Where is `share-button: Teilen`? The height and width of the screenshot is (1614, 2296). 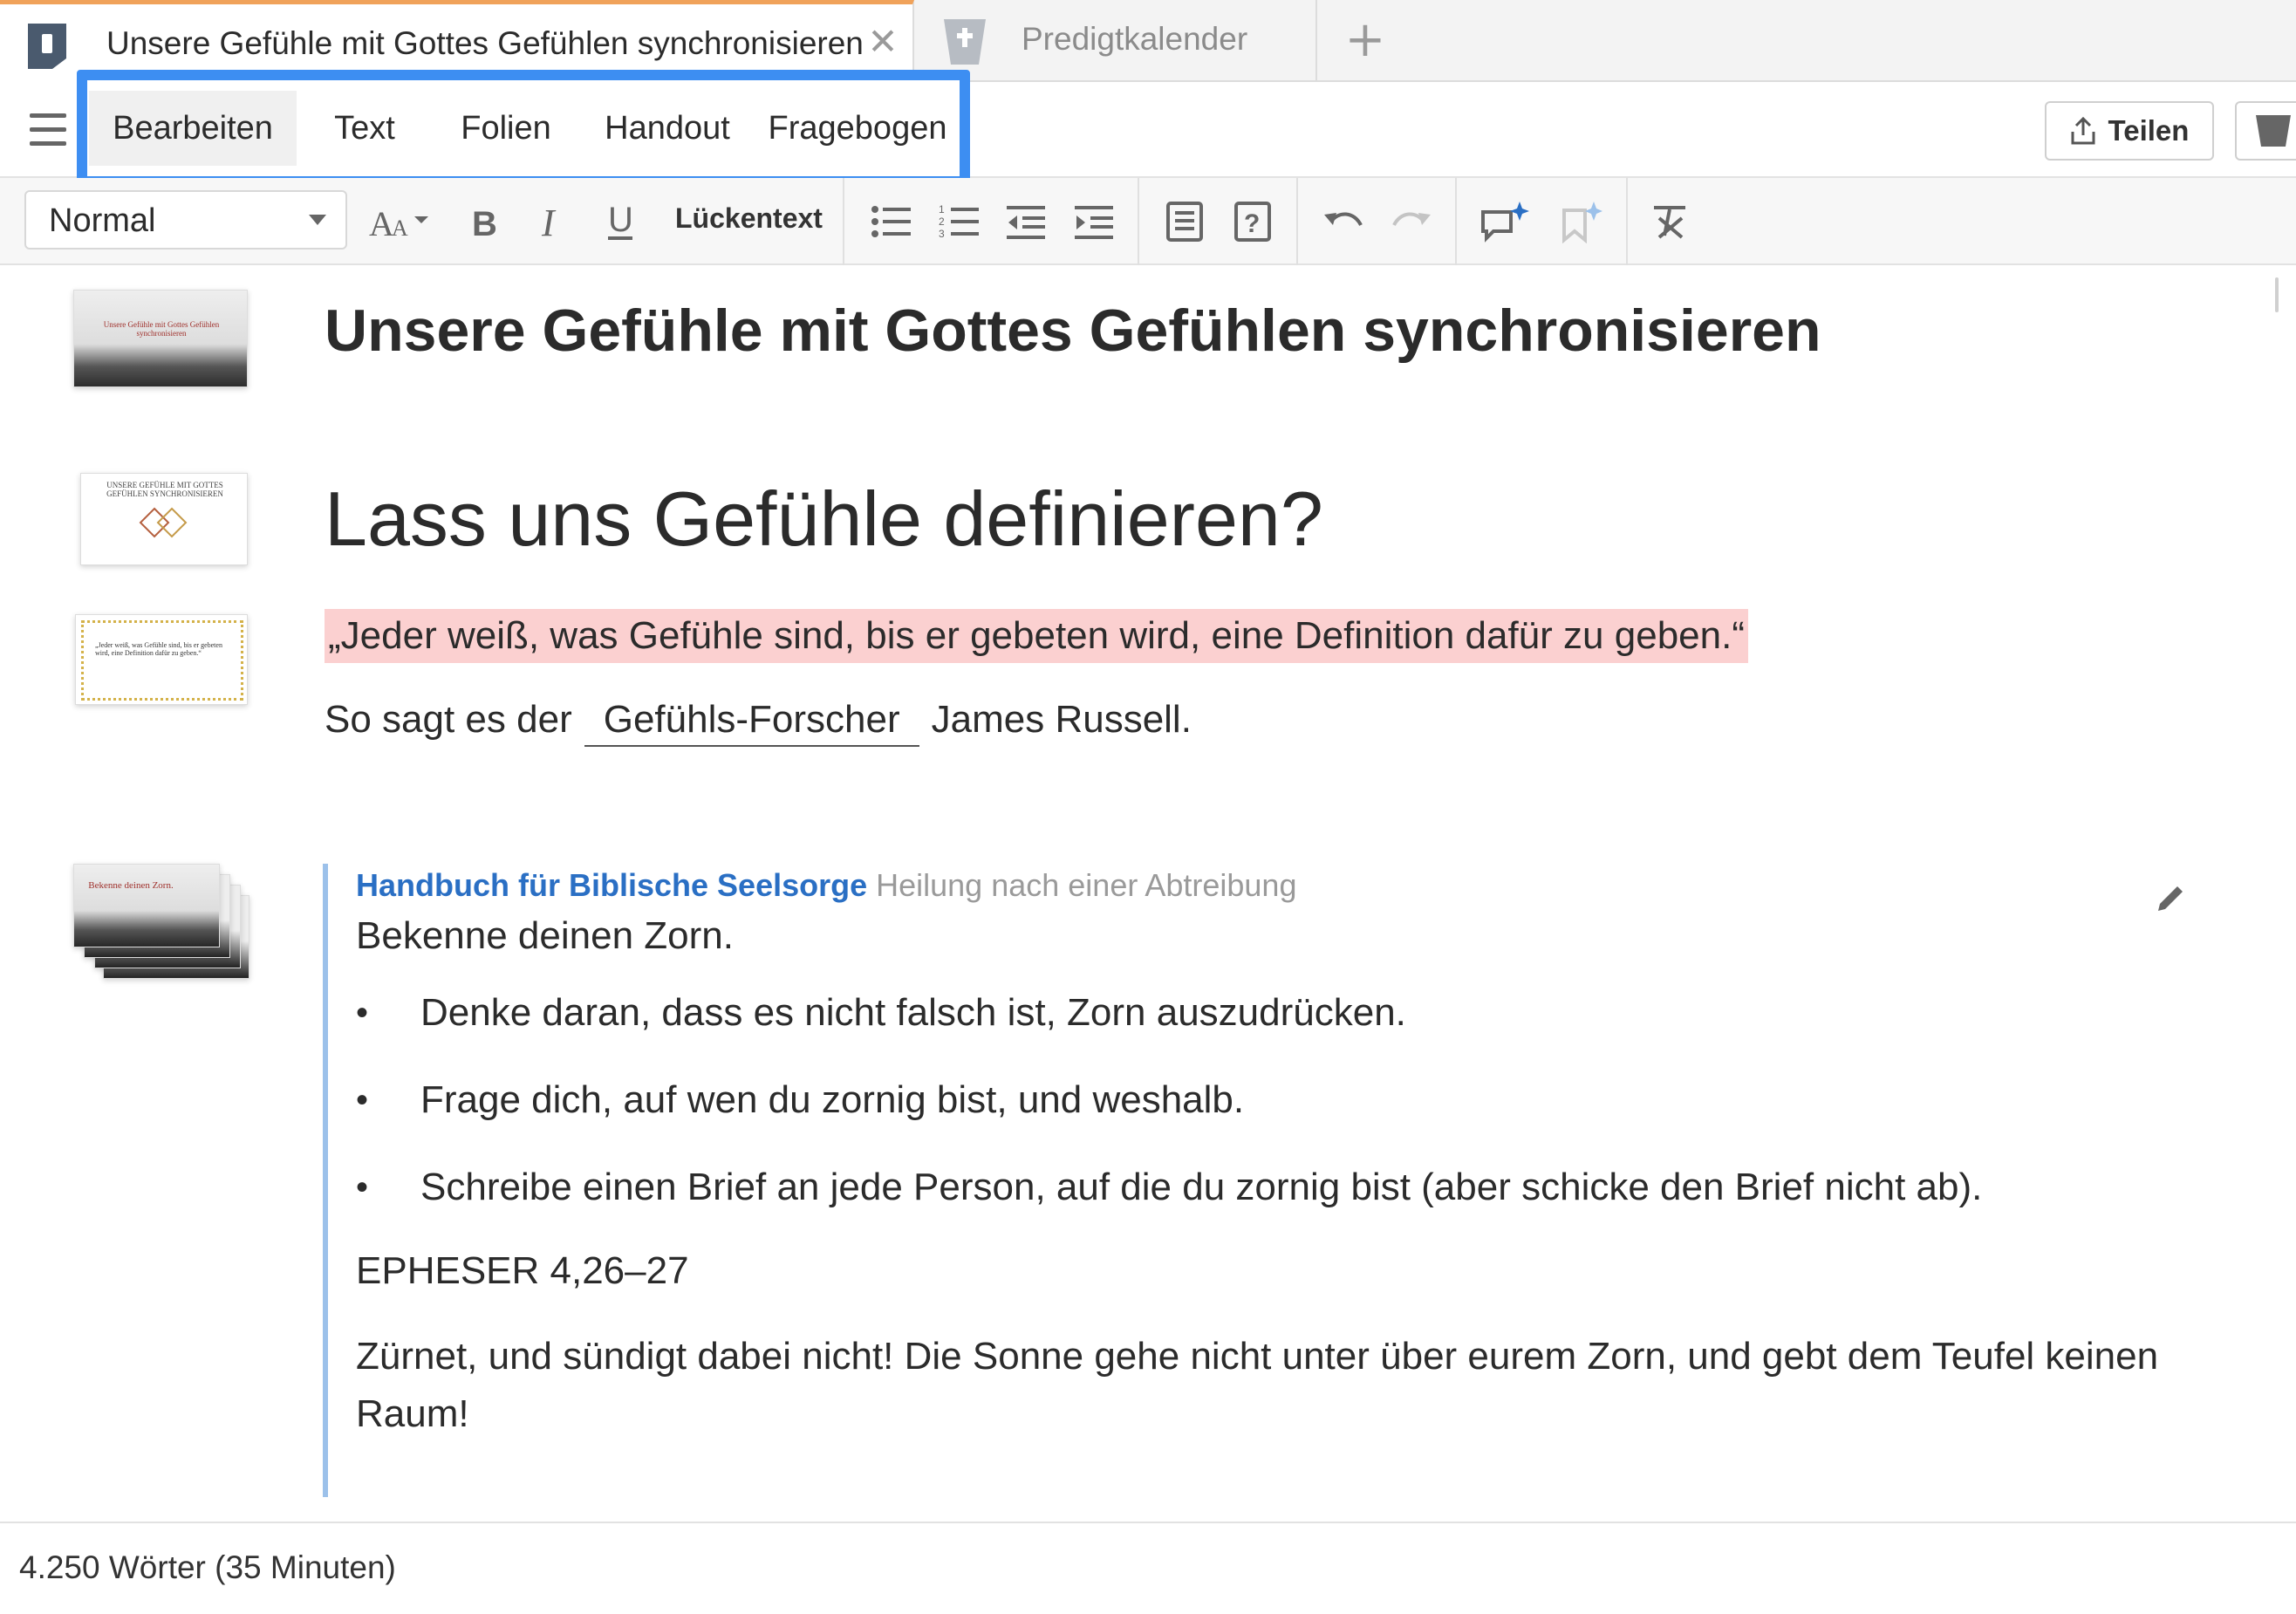 share-button: Teilen is located at coordinates (2129, 131).